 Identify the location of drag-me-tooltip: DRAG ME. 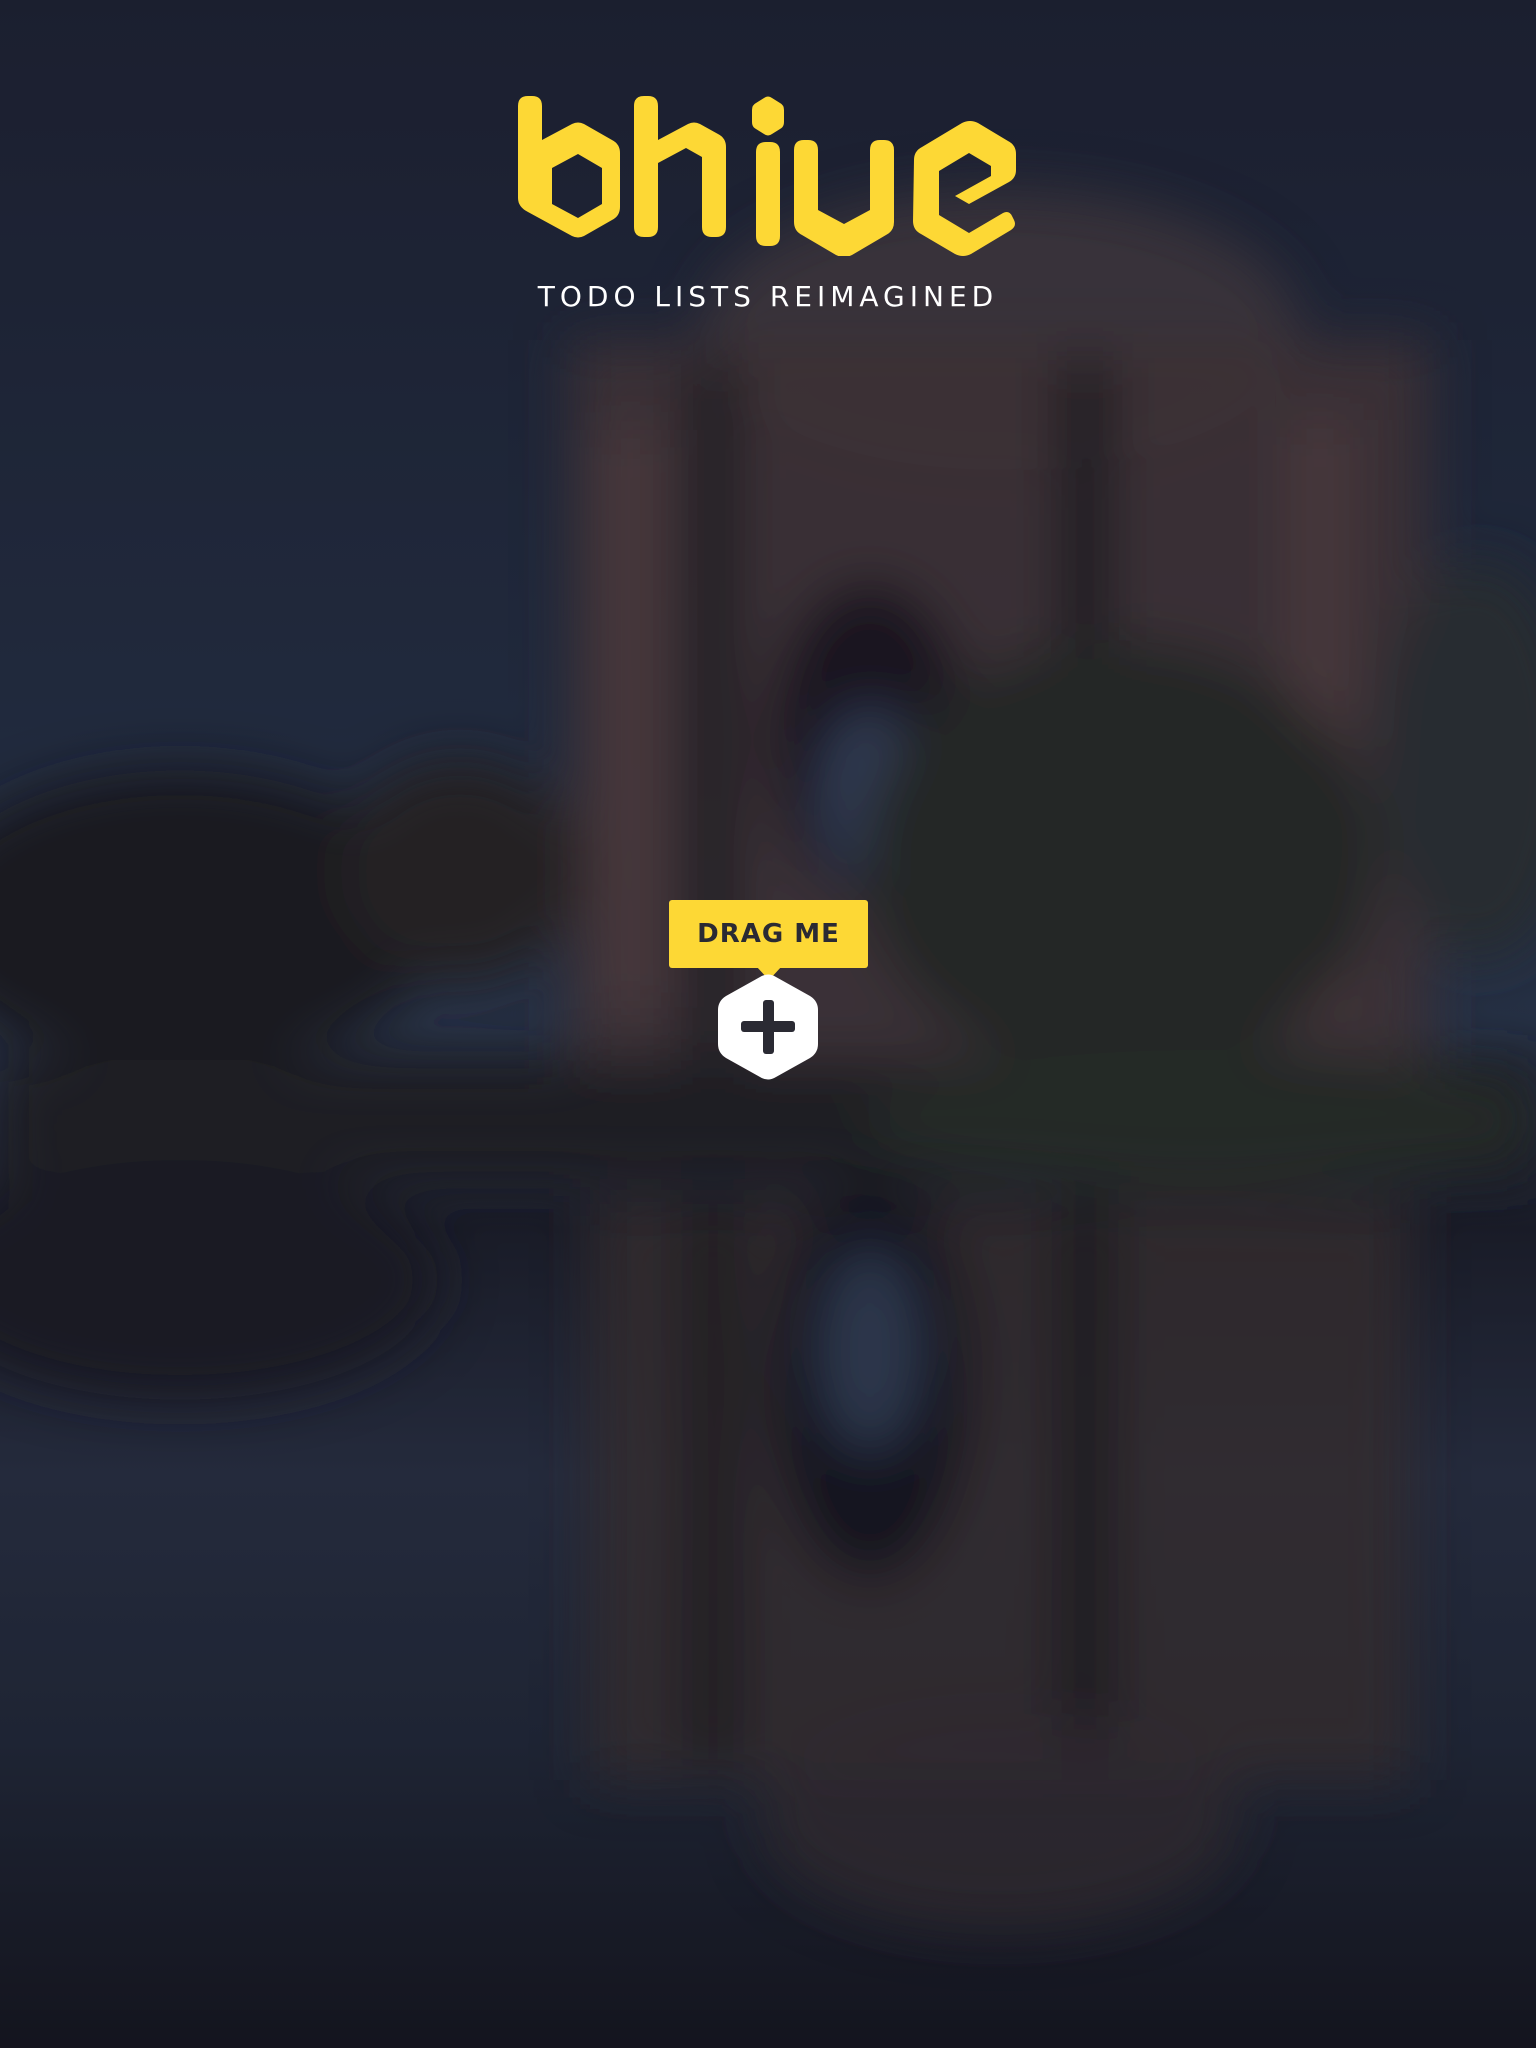
(768, 934).